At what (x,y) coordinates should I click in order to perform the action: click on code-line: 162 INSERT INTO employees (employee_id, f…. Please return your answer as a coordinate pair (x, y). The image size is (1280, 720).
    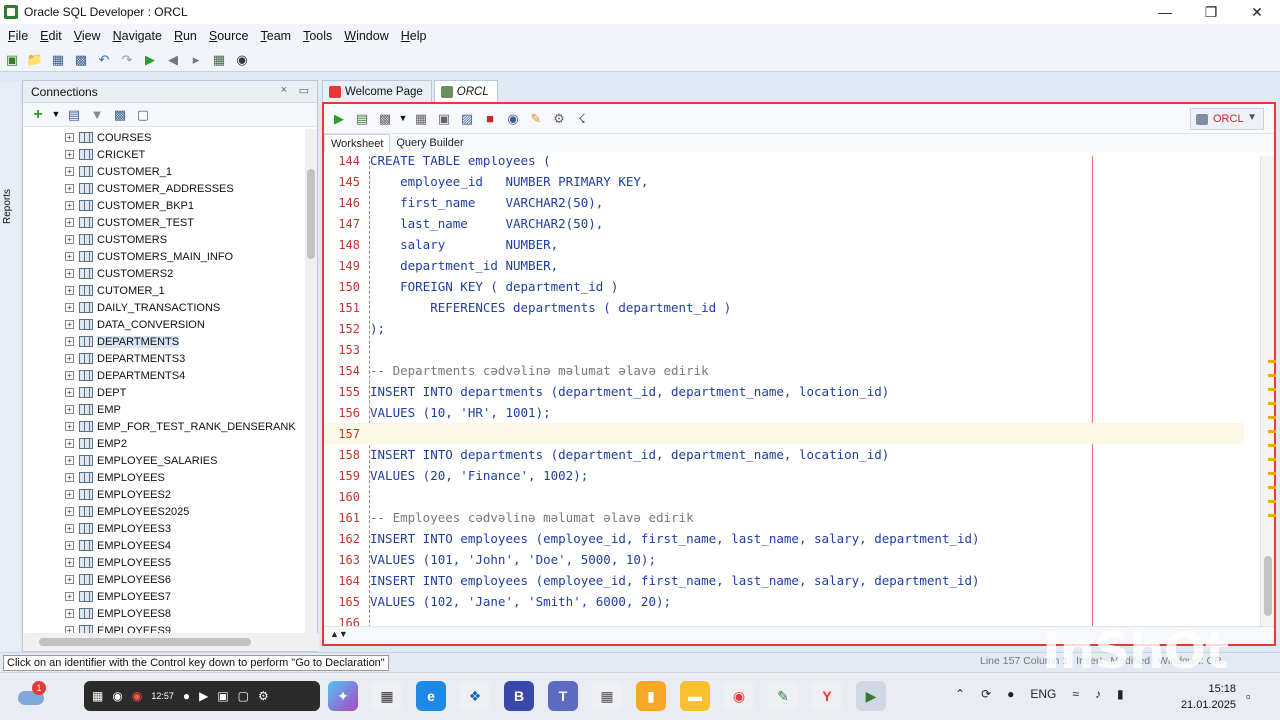
    Looking at the image, I should click on (784, 538).